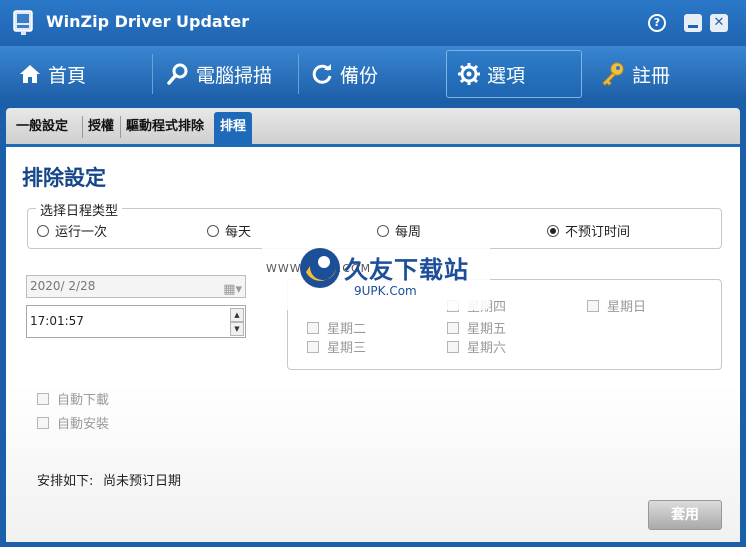 The width and height of the screenshot is (746, 547). What do you see at coordinates (487, 348) in the screenshot?
I see `checkbox-saturday-label: 星期六` at bounding box center [487, 348].